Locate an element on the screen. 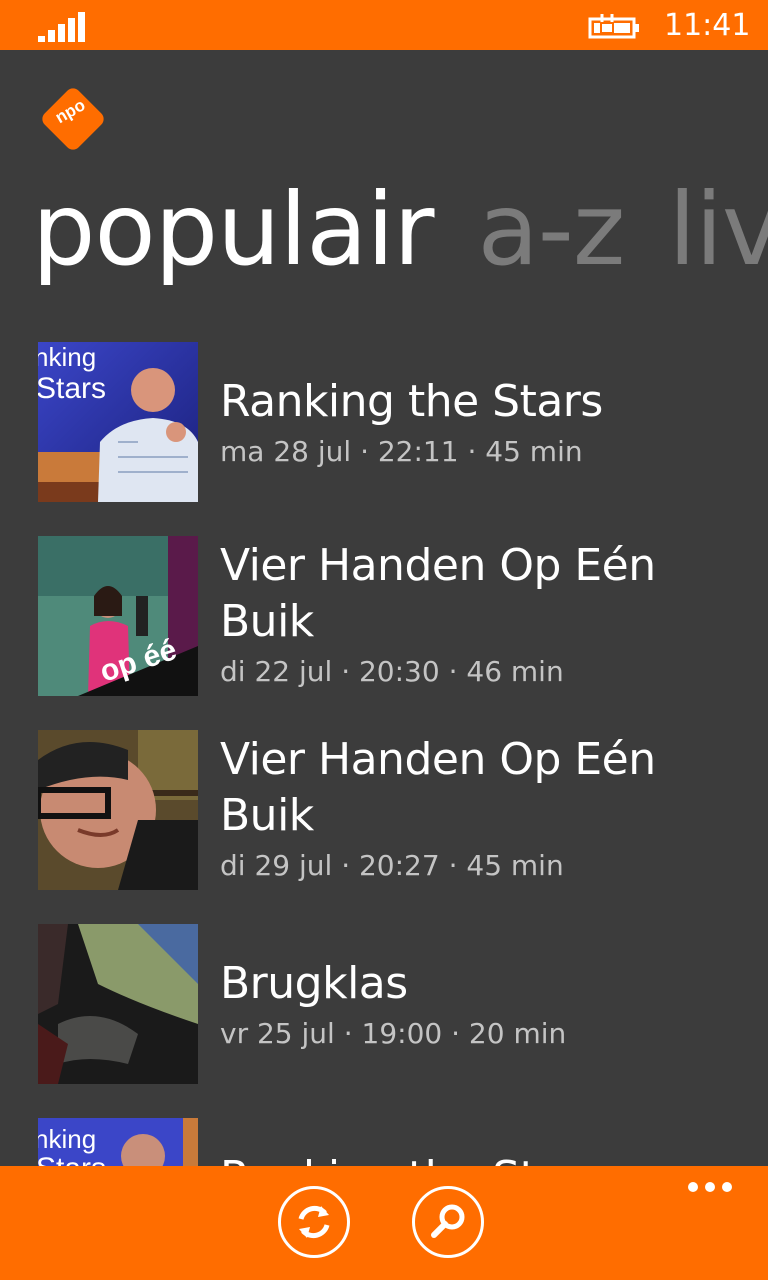 This screenshot has height=1280, width=768. pivot-header: populair a-z live is located at coordinates (400, 232).